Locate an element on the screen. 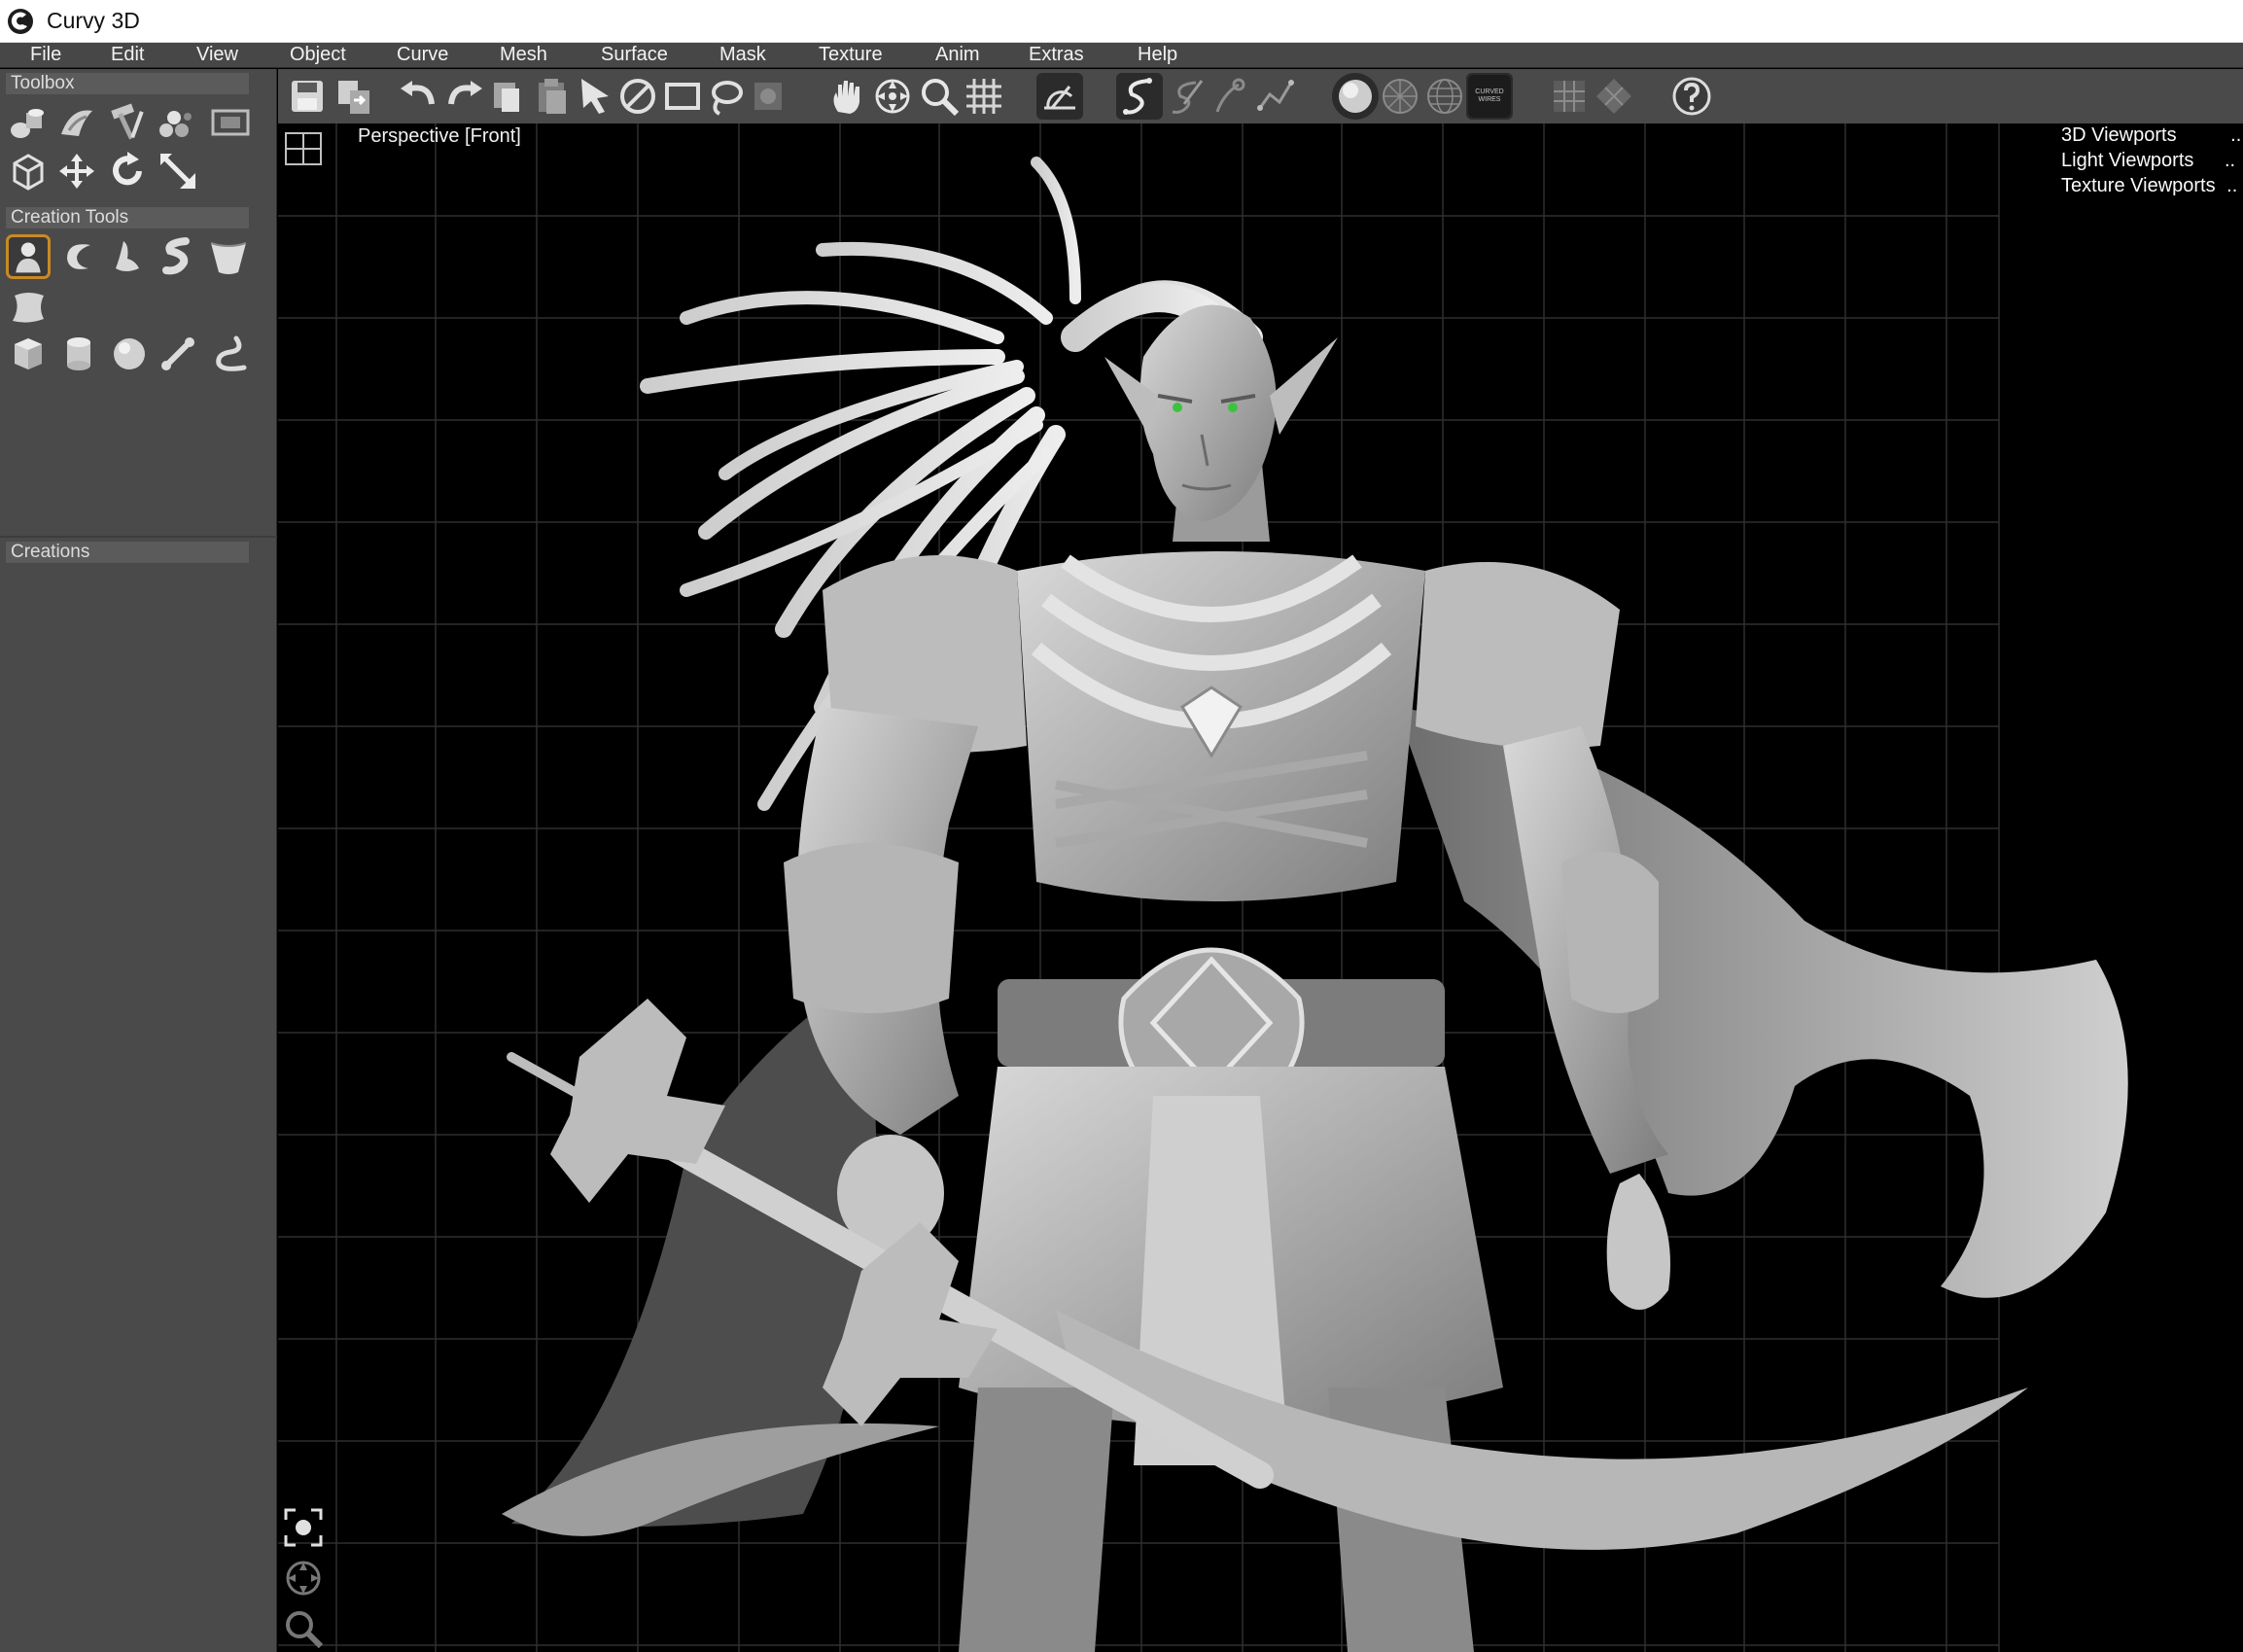  save-button is located at coordinates (307, 96).